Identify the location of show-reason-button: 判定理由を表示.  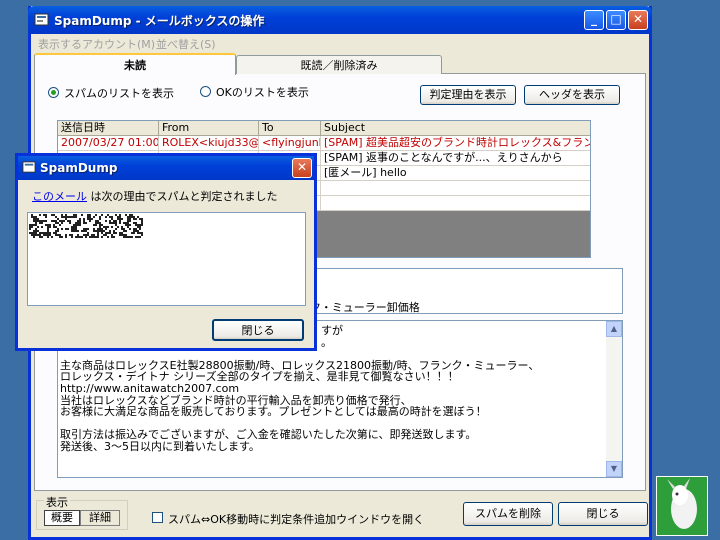
(468, 95).